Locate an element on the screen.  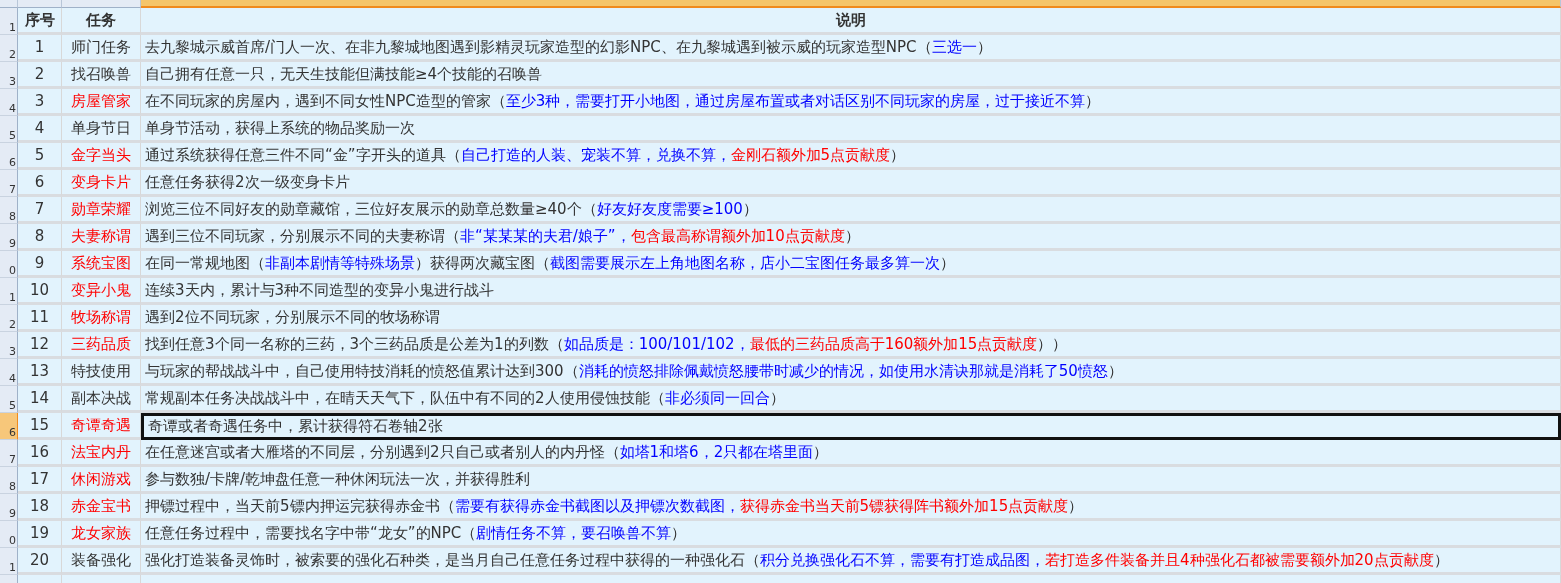
description-cell: 常规副本任务决战战斗中，在晴天天气下，队伍中有不同的2人使用侵蚀技能（非必须同一回合） is located at coordinates (851, 399).